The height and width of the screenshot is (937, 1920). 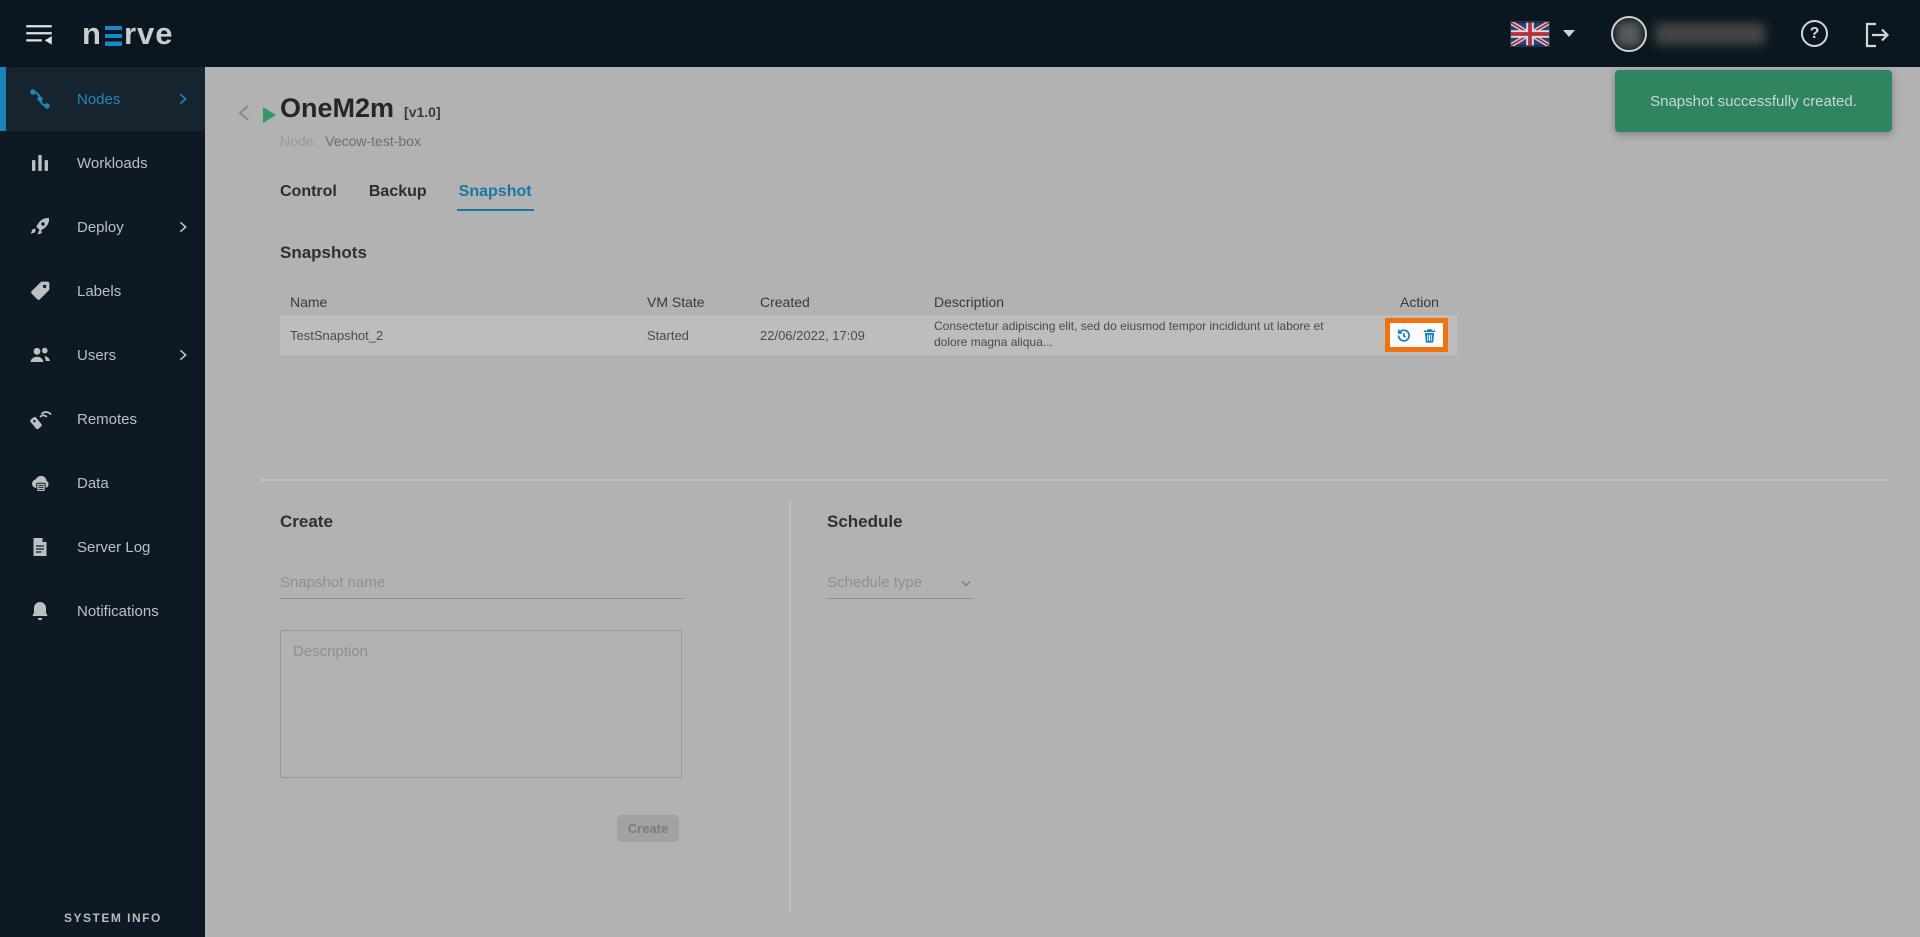 I want to click on column-header-created: Created, so click(x=785, y=302).